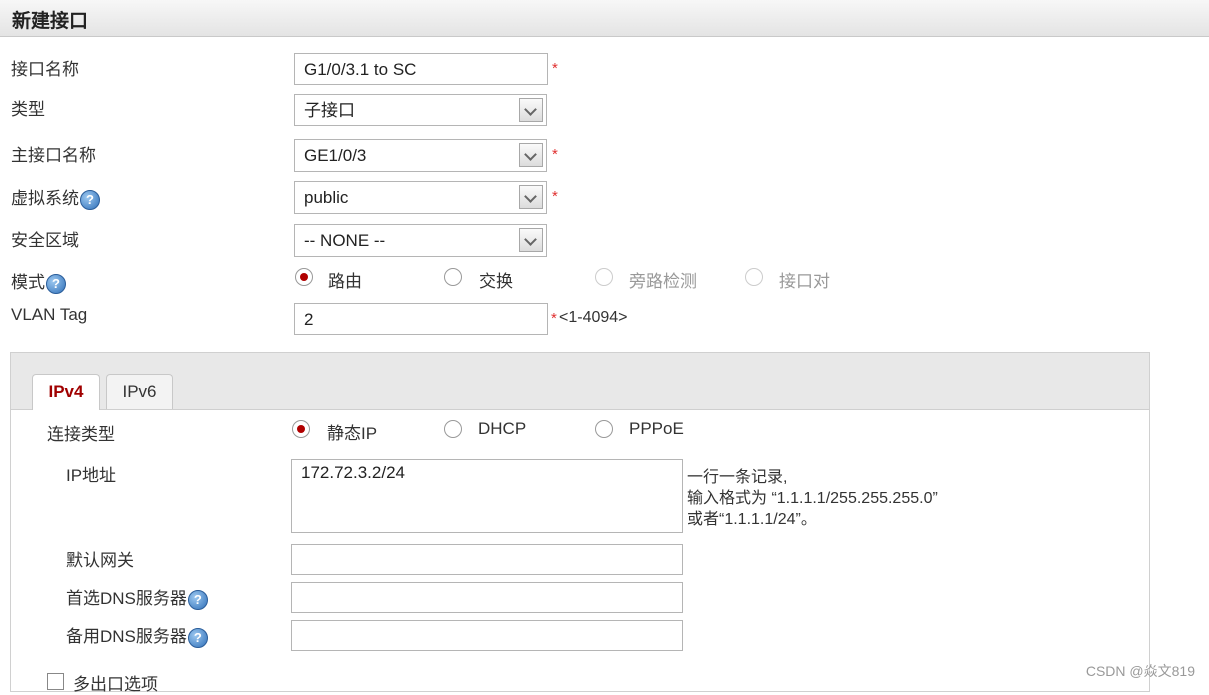  What do you see at coordinates (301, 429) in the screenshot?
I see `conn-static-radio` at bounding box center [301, 429].